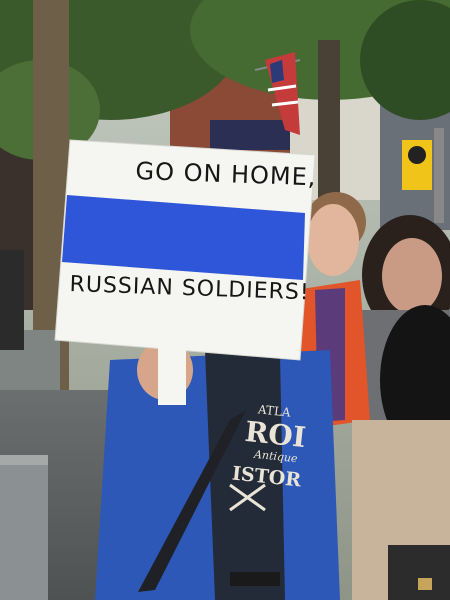 This screenshot has width=450, height=600. I want to click on bollard, so click(24, 527).